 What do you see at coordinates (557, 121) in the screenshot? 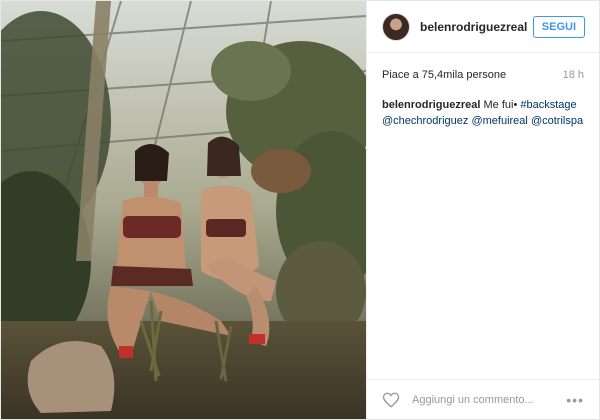
I see `caption-mention: @cotrilspa` at bounding box center [557, 121].